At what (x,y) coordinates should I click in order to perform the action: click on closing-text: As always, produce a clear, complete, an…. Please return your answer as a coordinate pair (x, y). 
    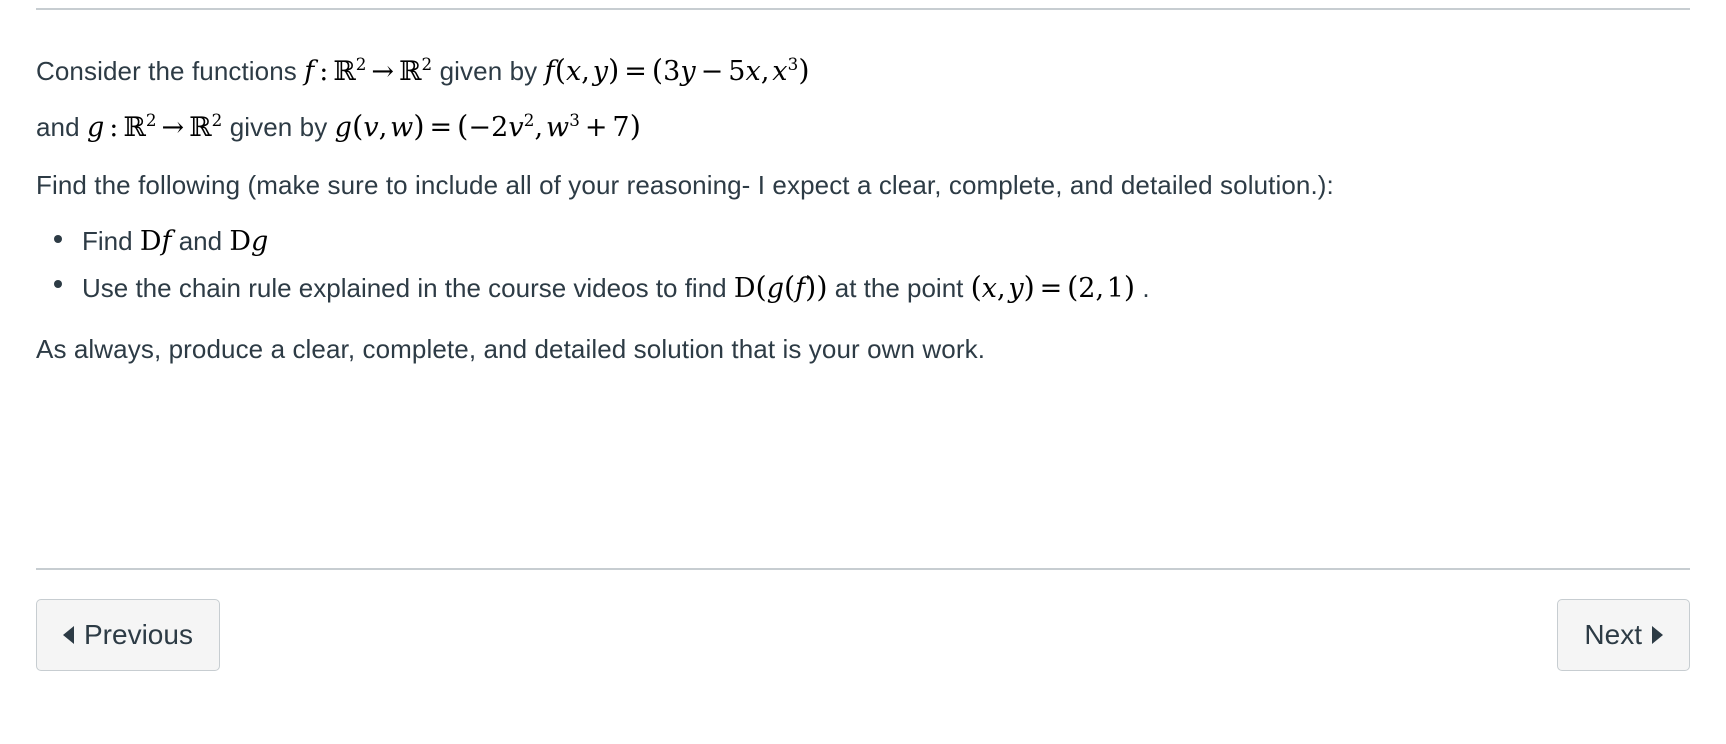
    Looking at the image, I should click on (511, 348).